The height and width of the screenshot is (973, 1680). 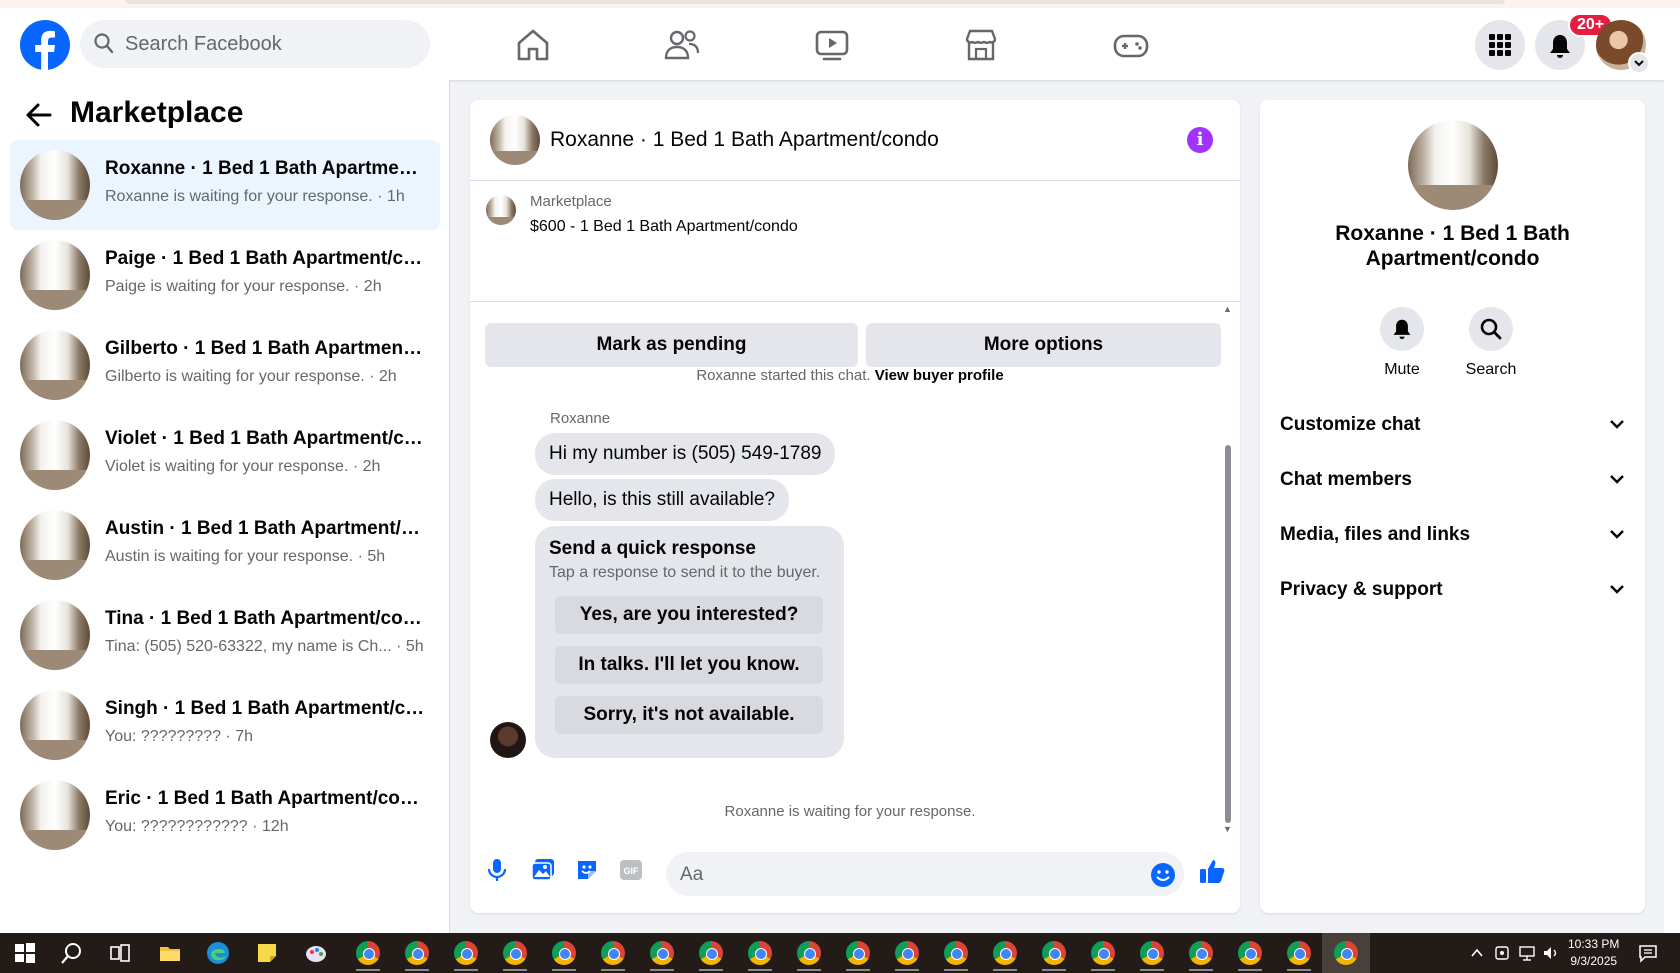 I want to click on customize-chat-section: Customize chat, so click(x=1452, y=426).